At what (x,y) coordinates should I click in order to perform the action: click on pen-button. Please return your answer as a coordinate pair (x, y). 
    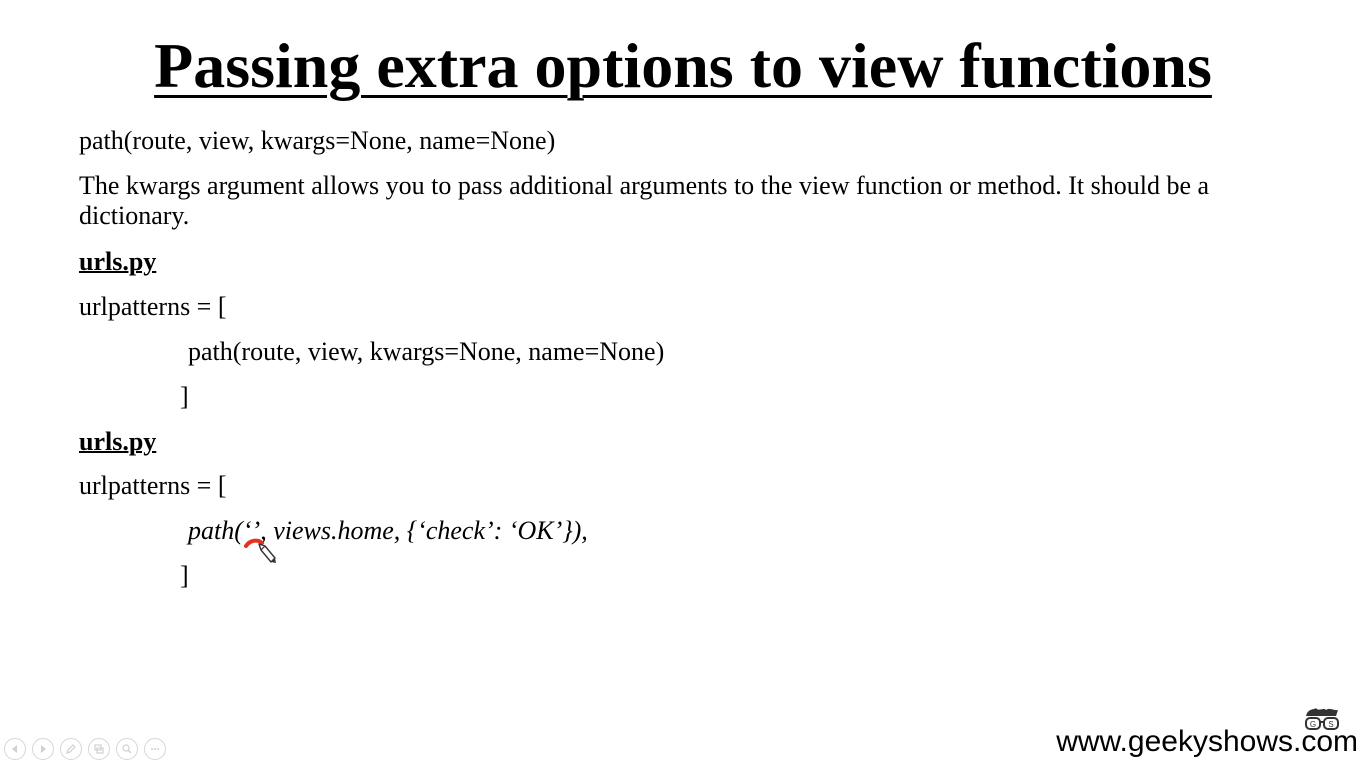
    Looking at the image, I should click on (71, 749).